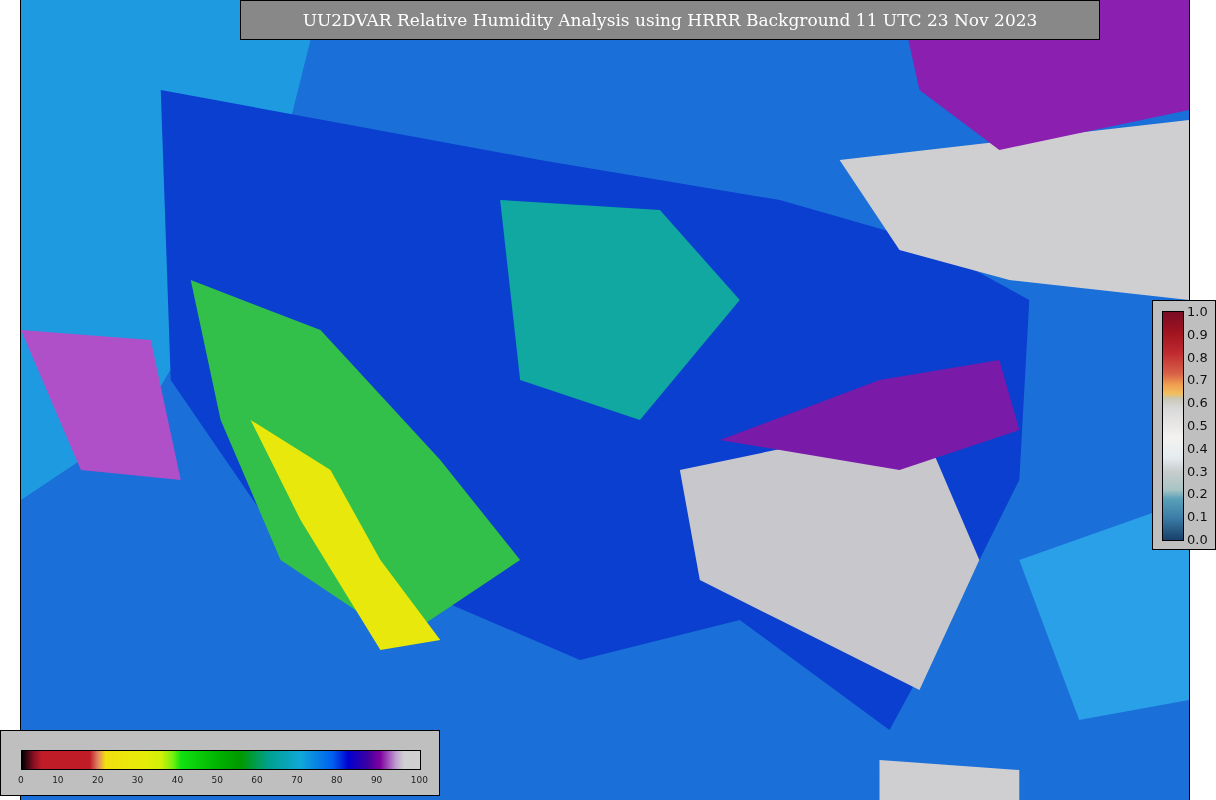  Describe the element at coordinates (1197, 539) in the screenshot. I see `tick-label: 0.0` at that location.